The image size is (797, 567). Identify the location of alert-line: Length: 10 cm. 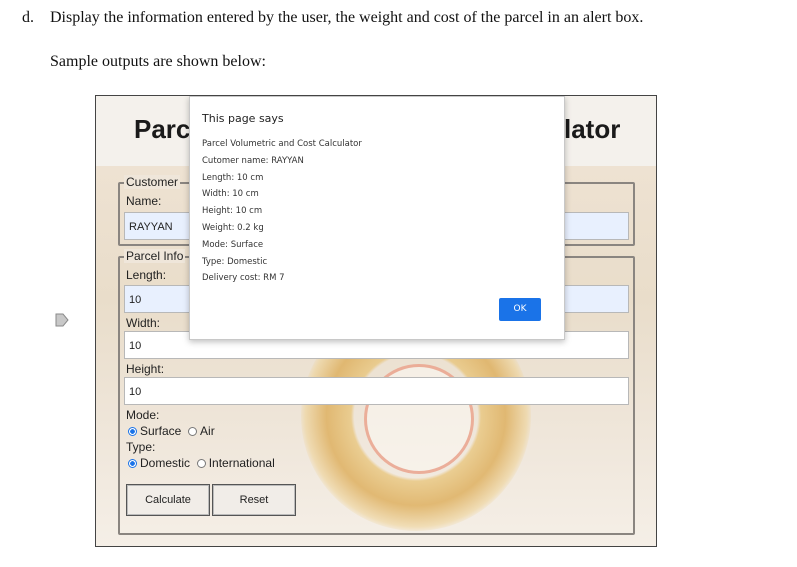
(233, 177).